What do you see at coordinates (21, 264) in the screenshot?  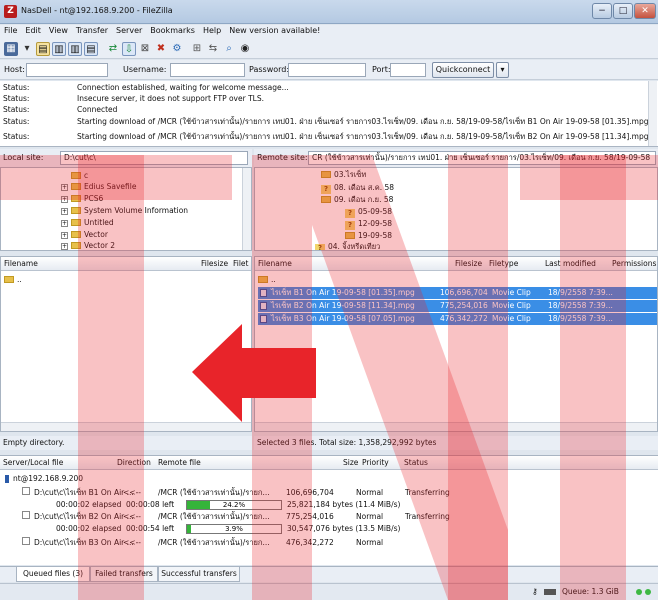 I see `local-col-filename: Filename` at bounding box center [21, 264].